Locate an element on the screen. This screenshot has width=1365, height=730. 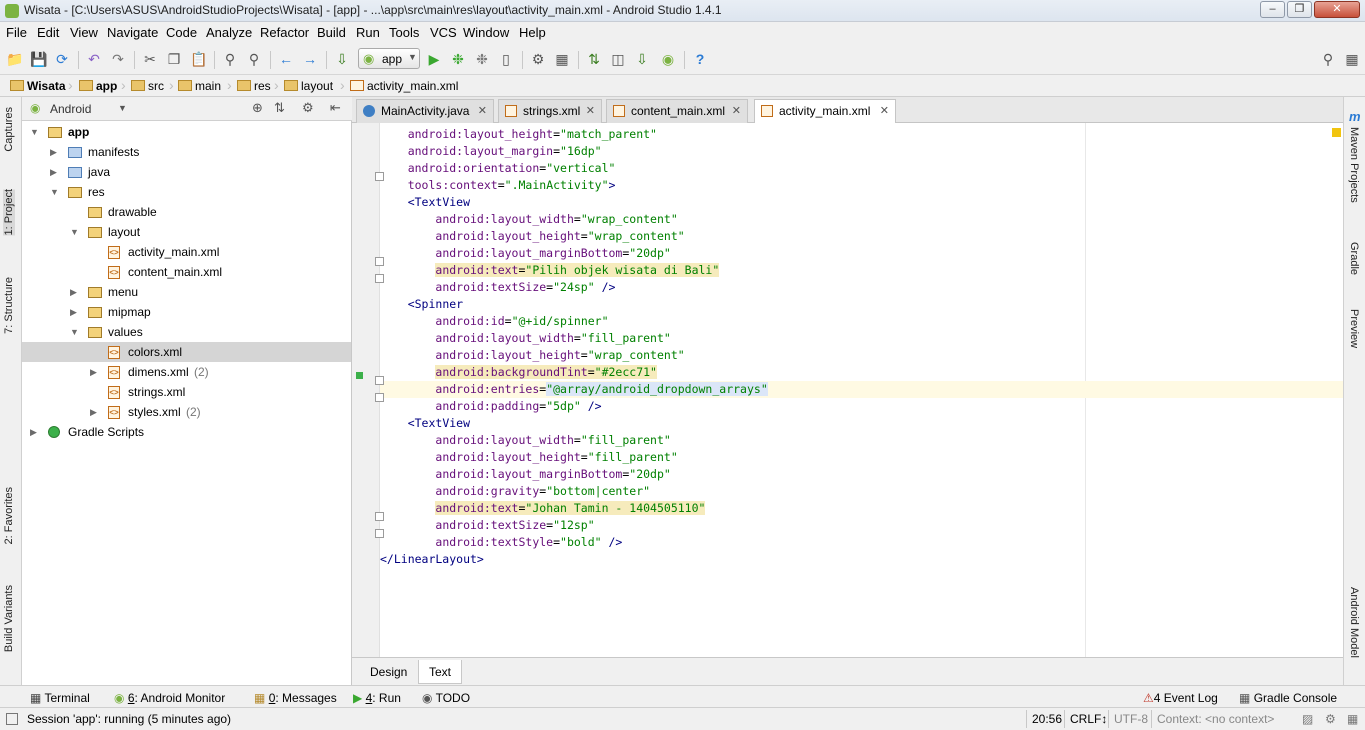
menu-window: Window is located at coordinates (486, 32).